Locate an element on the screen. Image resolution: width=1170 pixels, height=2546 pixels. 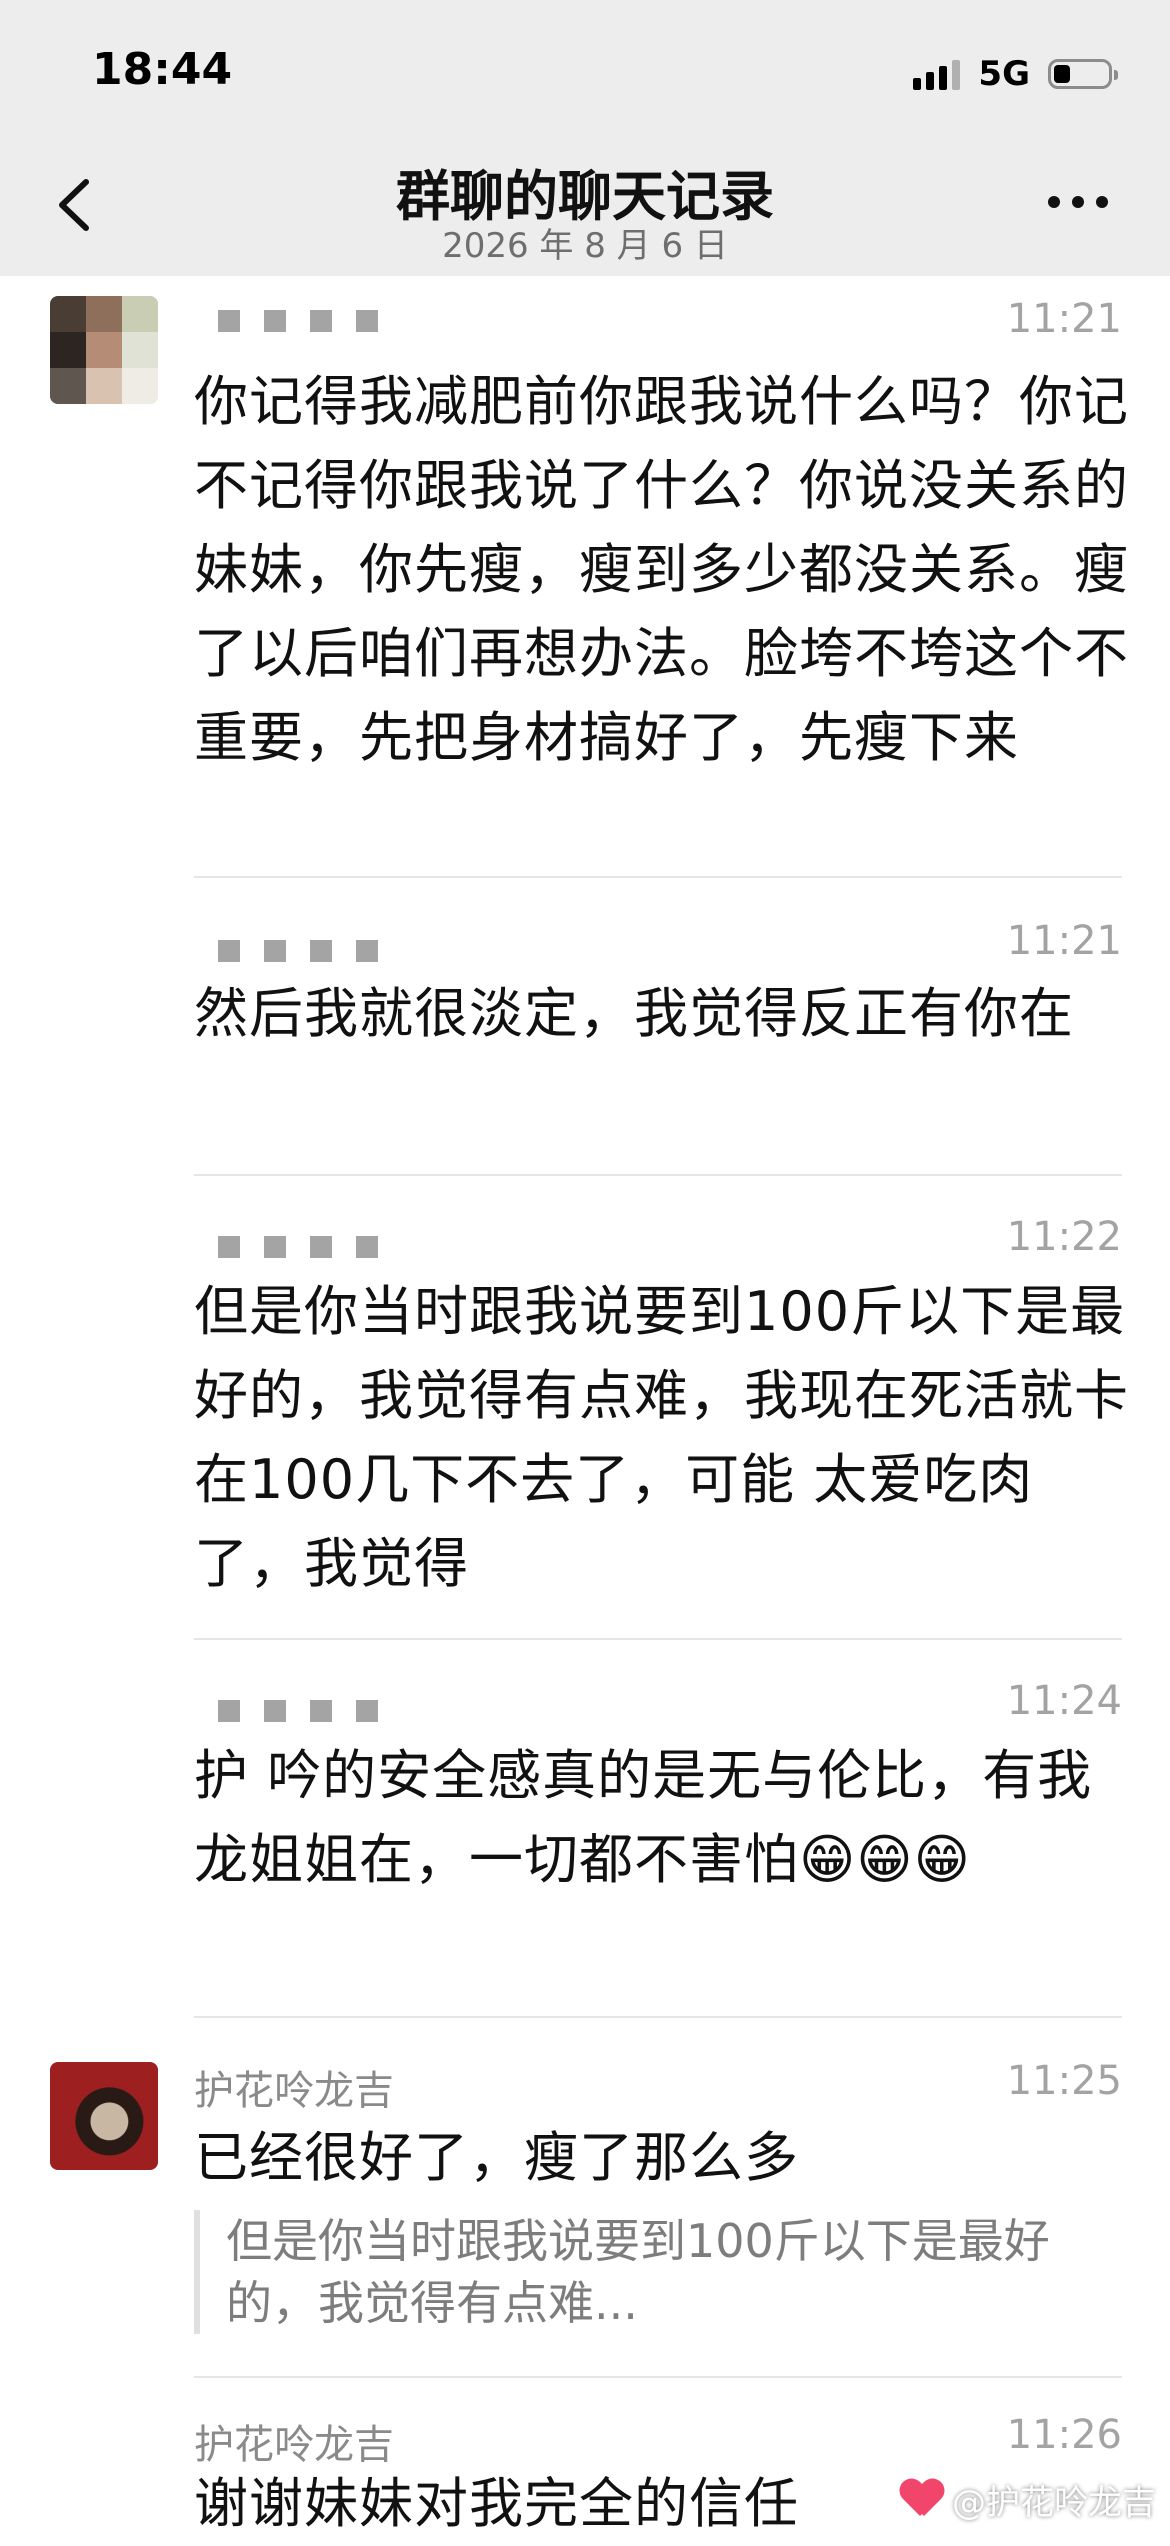
chat-header: 18:44 5G 群聊的聊天记录 2026 年 8 月 6 日 is located at coordinates (585, 138).